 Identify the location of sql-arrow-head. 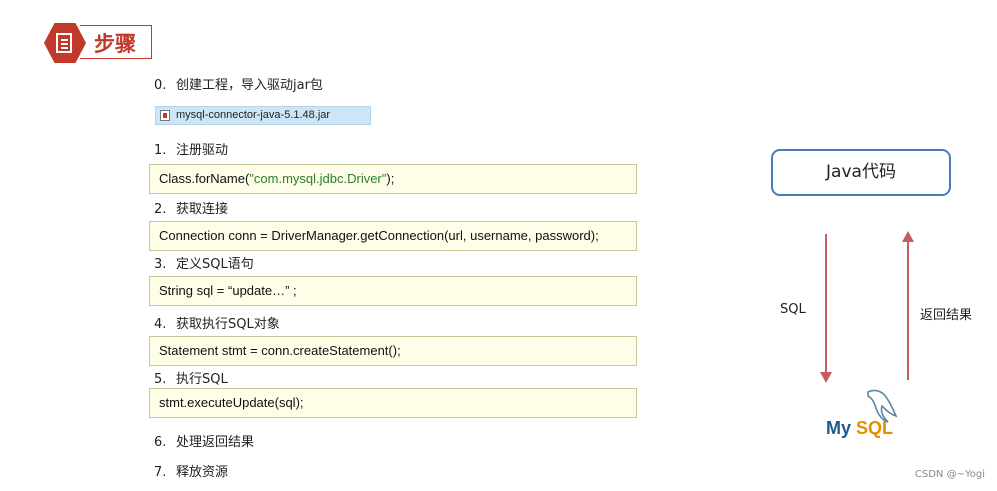
(826, 377).